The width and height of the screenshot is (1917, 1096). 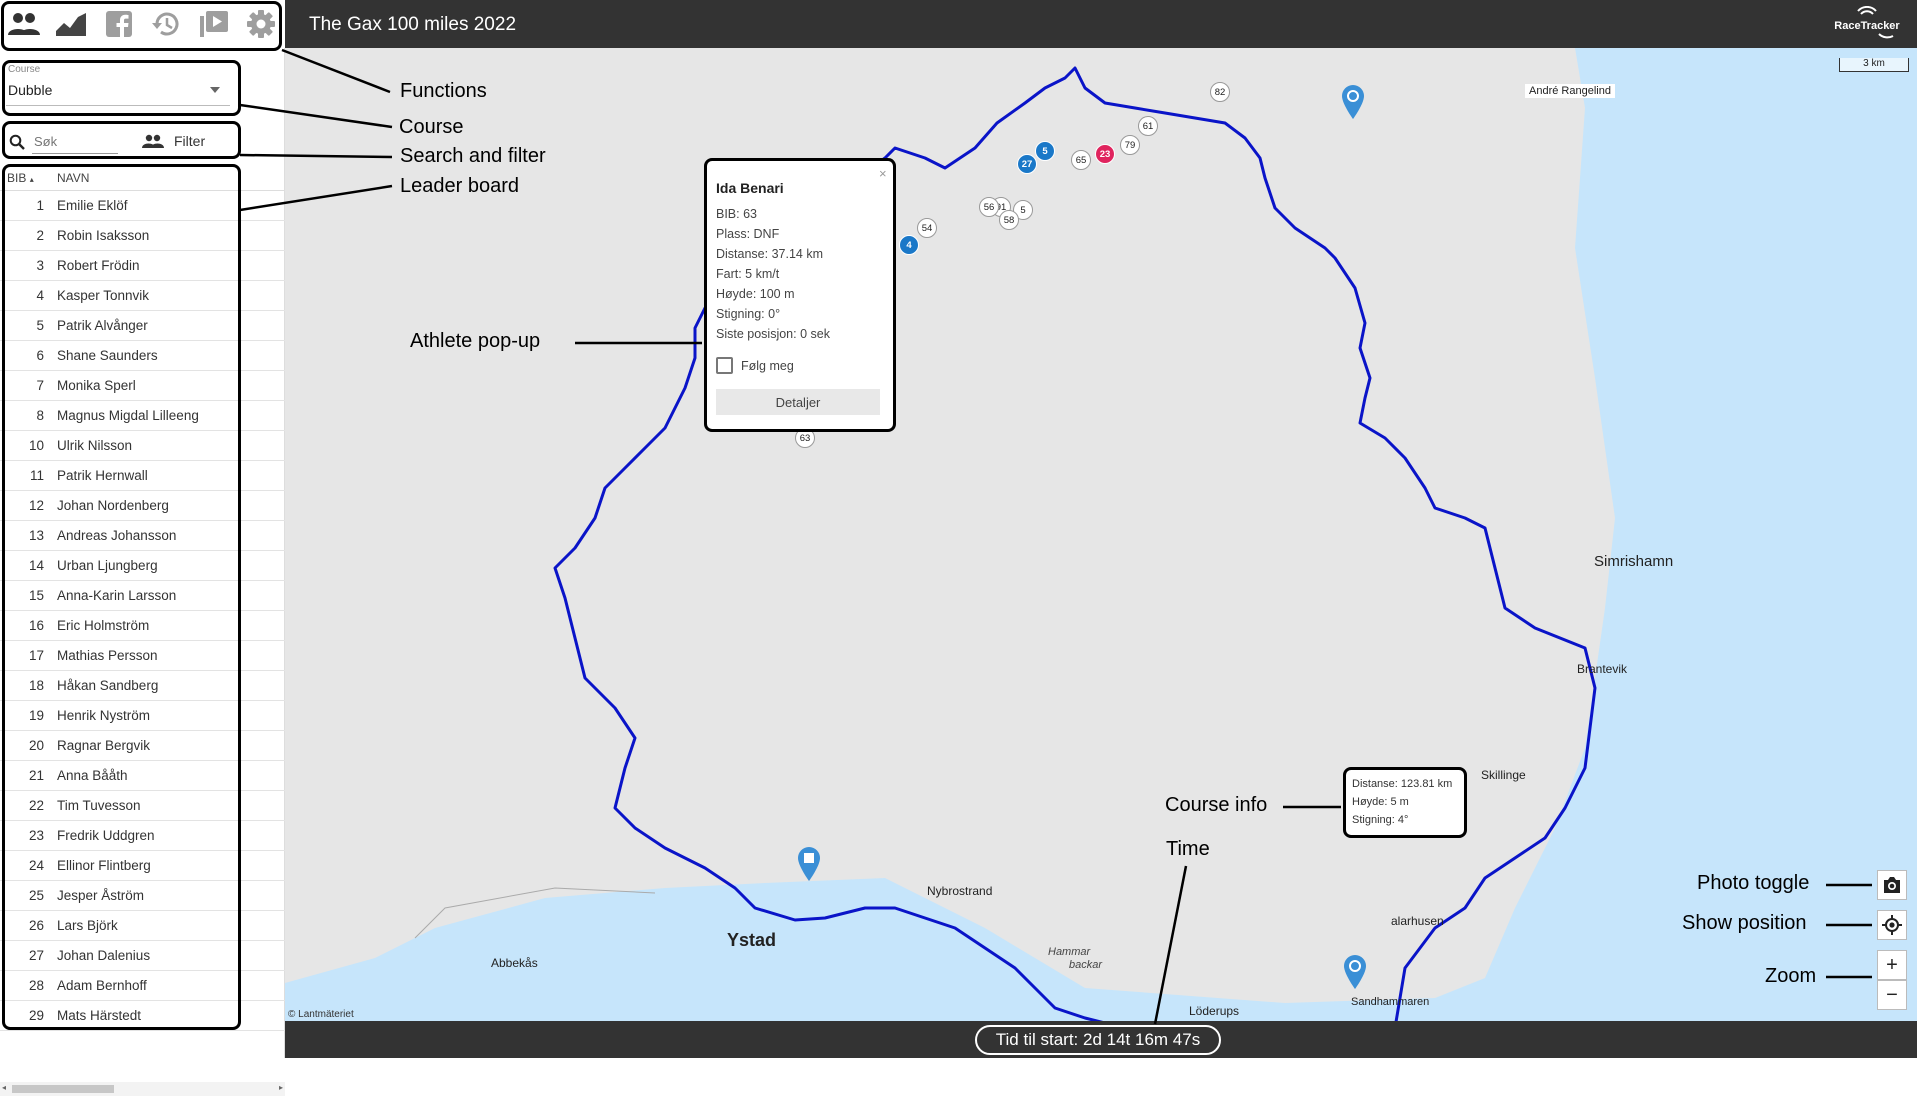 I want to click on annotation-course-info: Course info, so click(x=1216, y=805).